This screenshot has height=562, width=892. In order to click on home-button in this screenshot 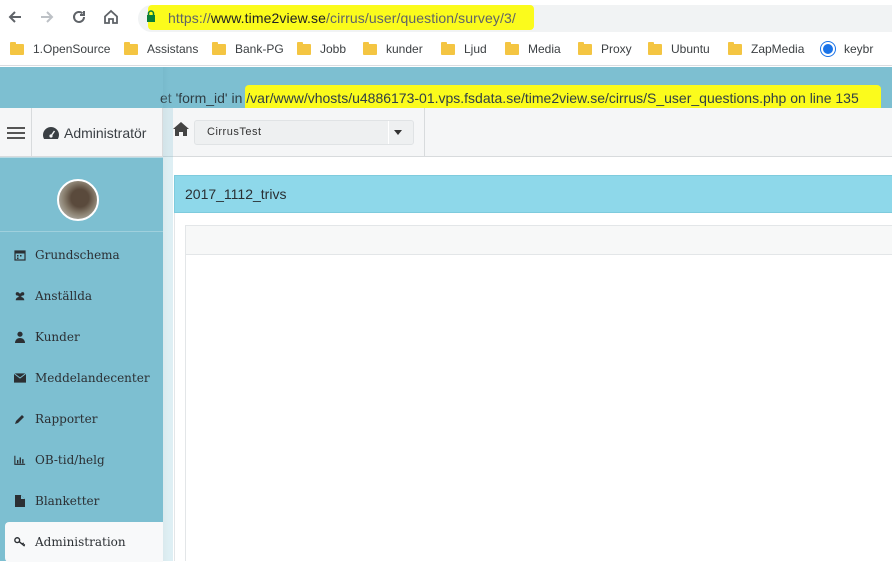, I will do `click(111, 17)`.